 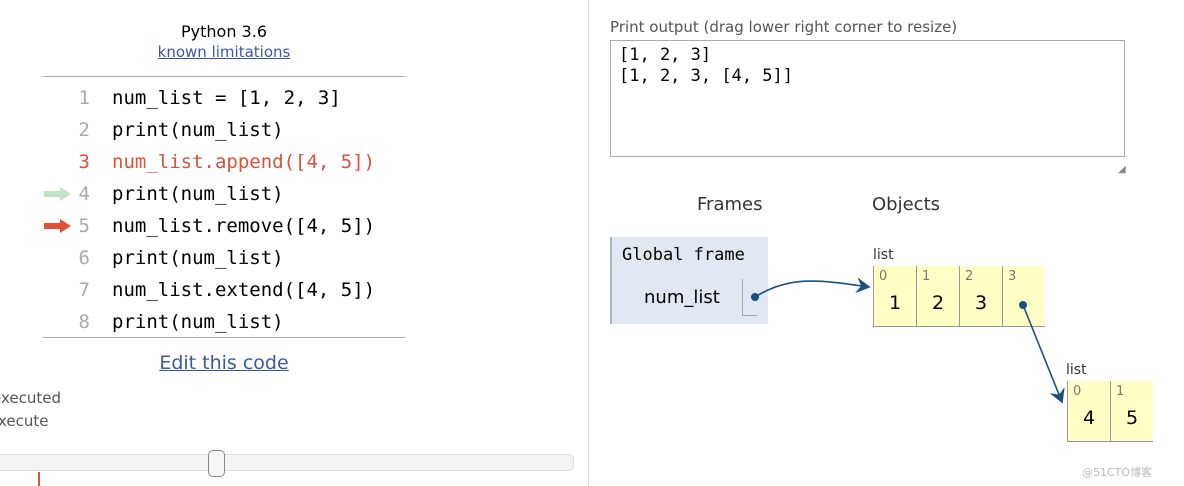 What do you see at coordinates (908, 340) in the screenshot?
I see `pointer-arrows` at bounding box center [908, 340].